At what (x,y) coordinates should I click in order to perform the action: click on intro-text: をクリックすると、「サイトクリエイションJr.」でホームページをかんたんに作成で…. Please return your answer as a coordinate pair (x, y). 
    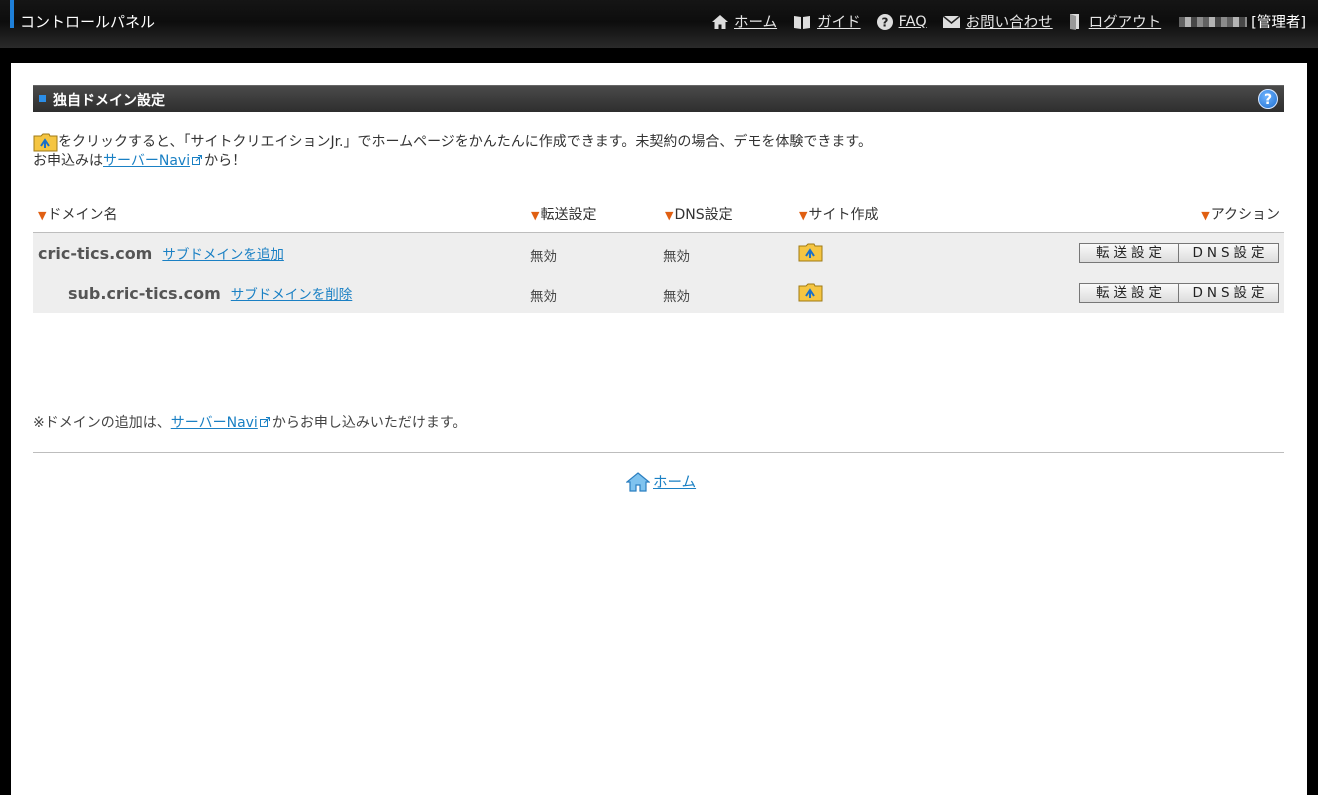
    Looking at the image, I should click on (452, 152).